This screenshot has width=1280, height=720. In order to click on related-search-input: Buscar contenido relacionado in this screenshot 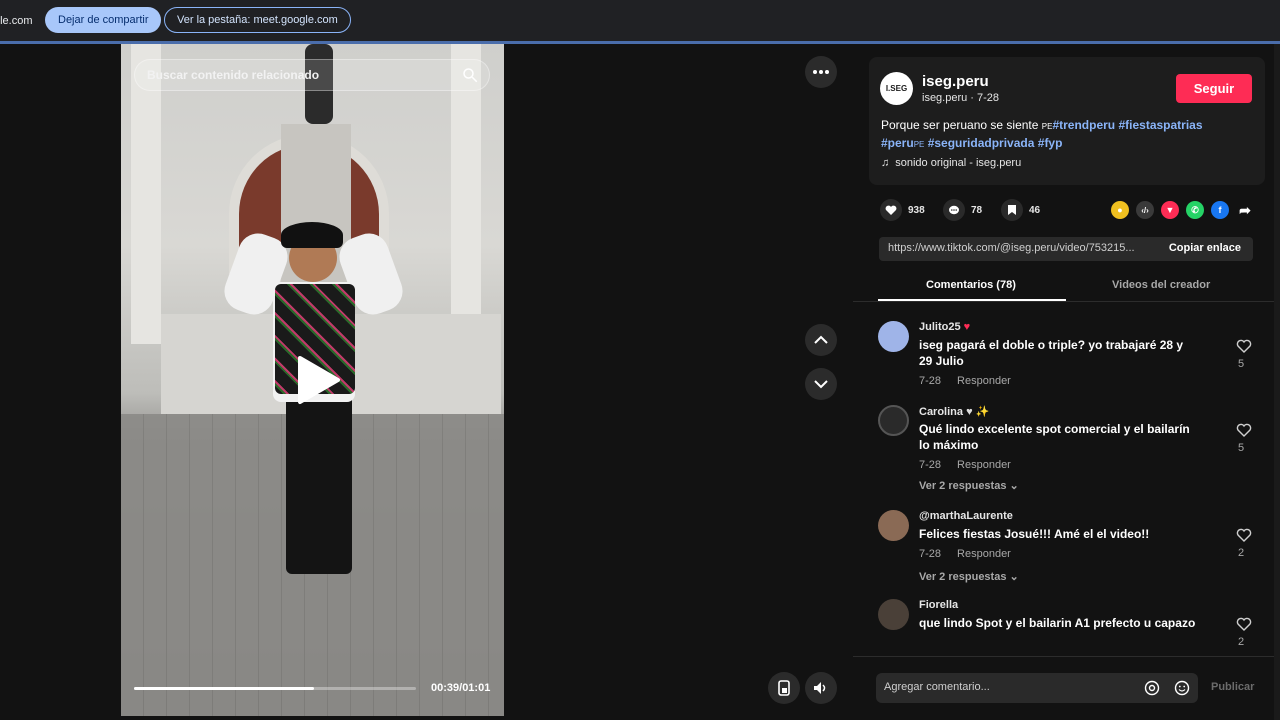, I will do `click(312, 75)`.